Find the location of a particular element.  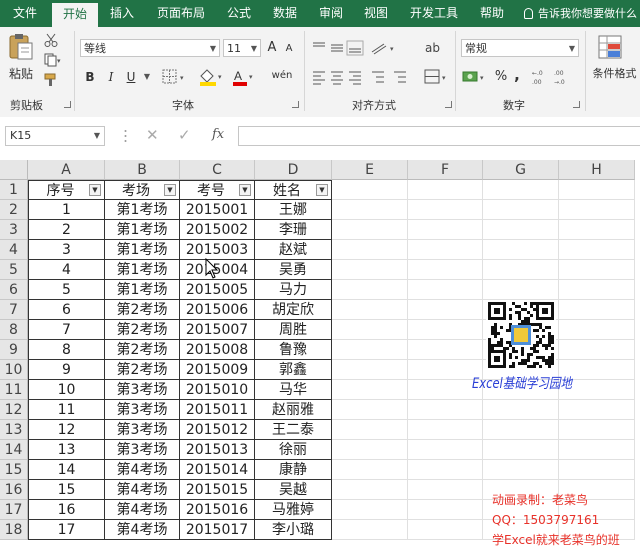

number-launcher-icon is located at coordinates (576, 104).